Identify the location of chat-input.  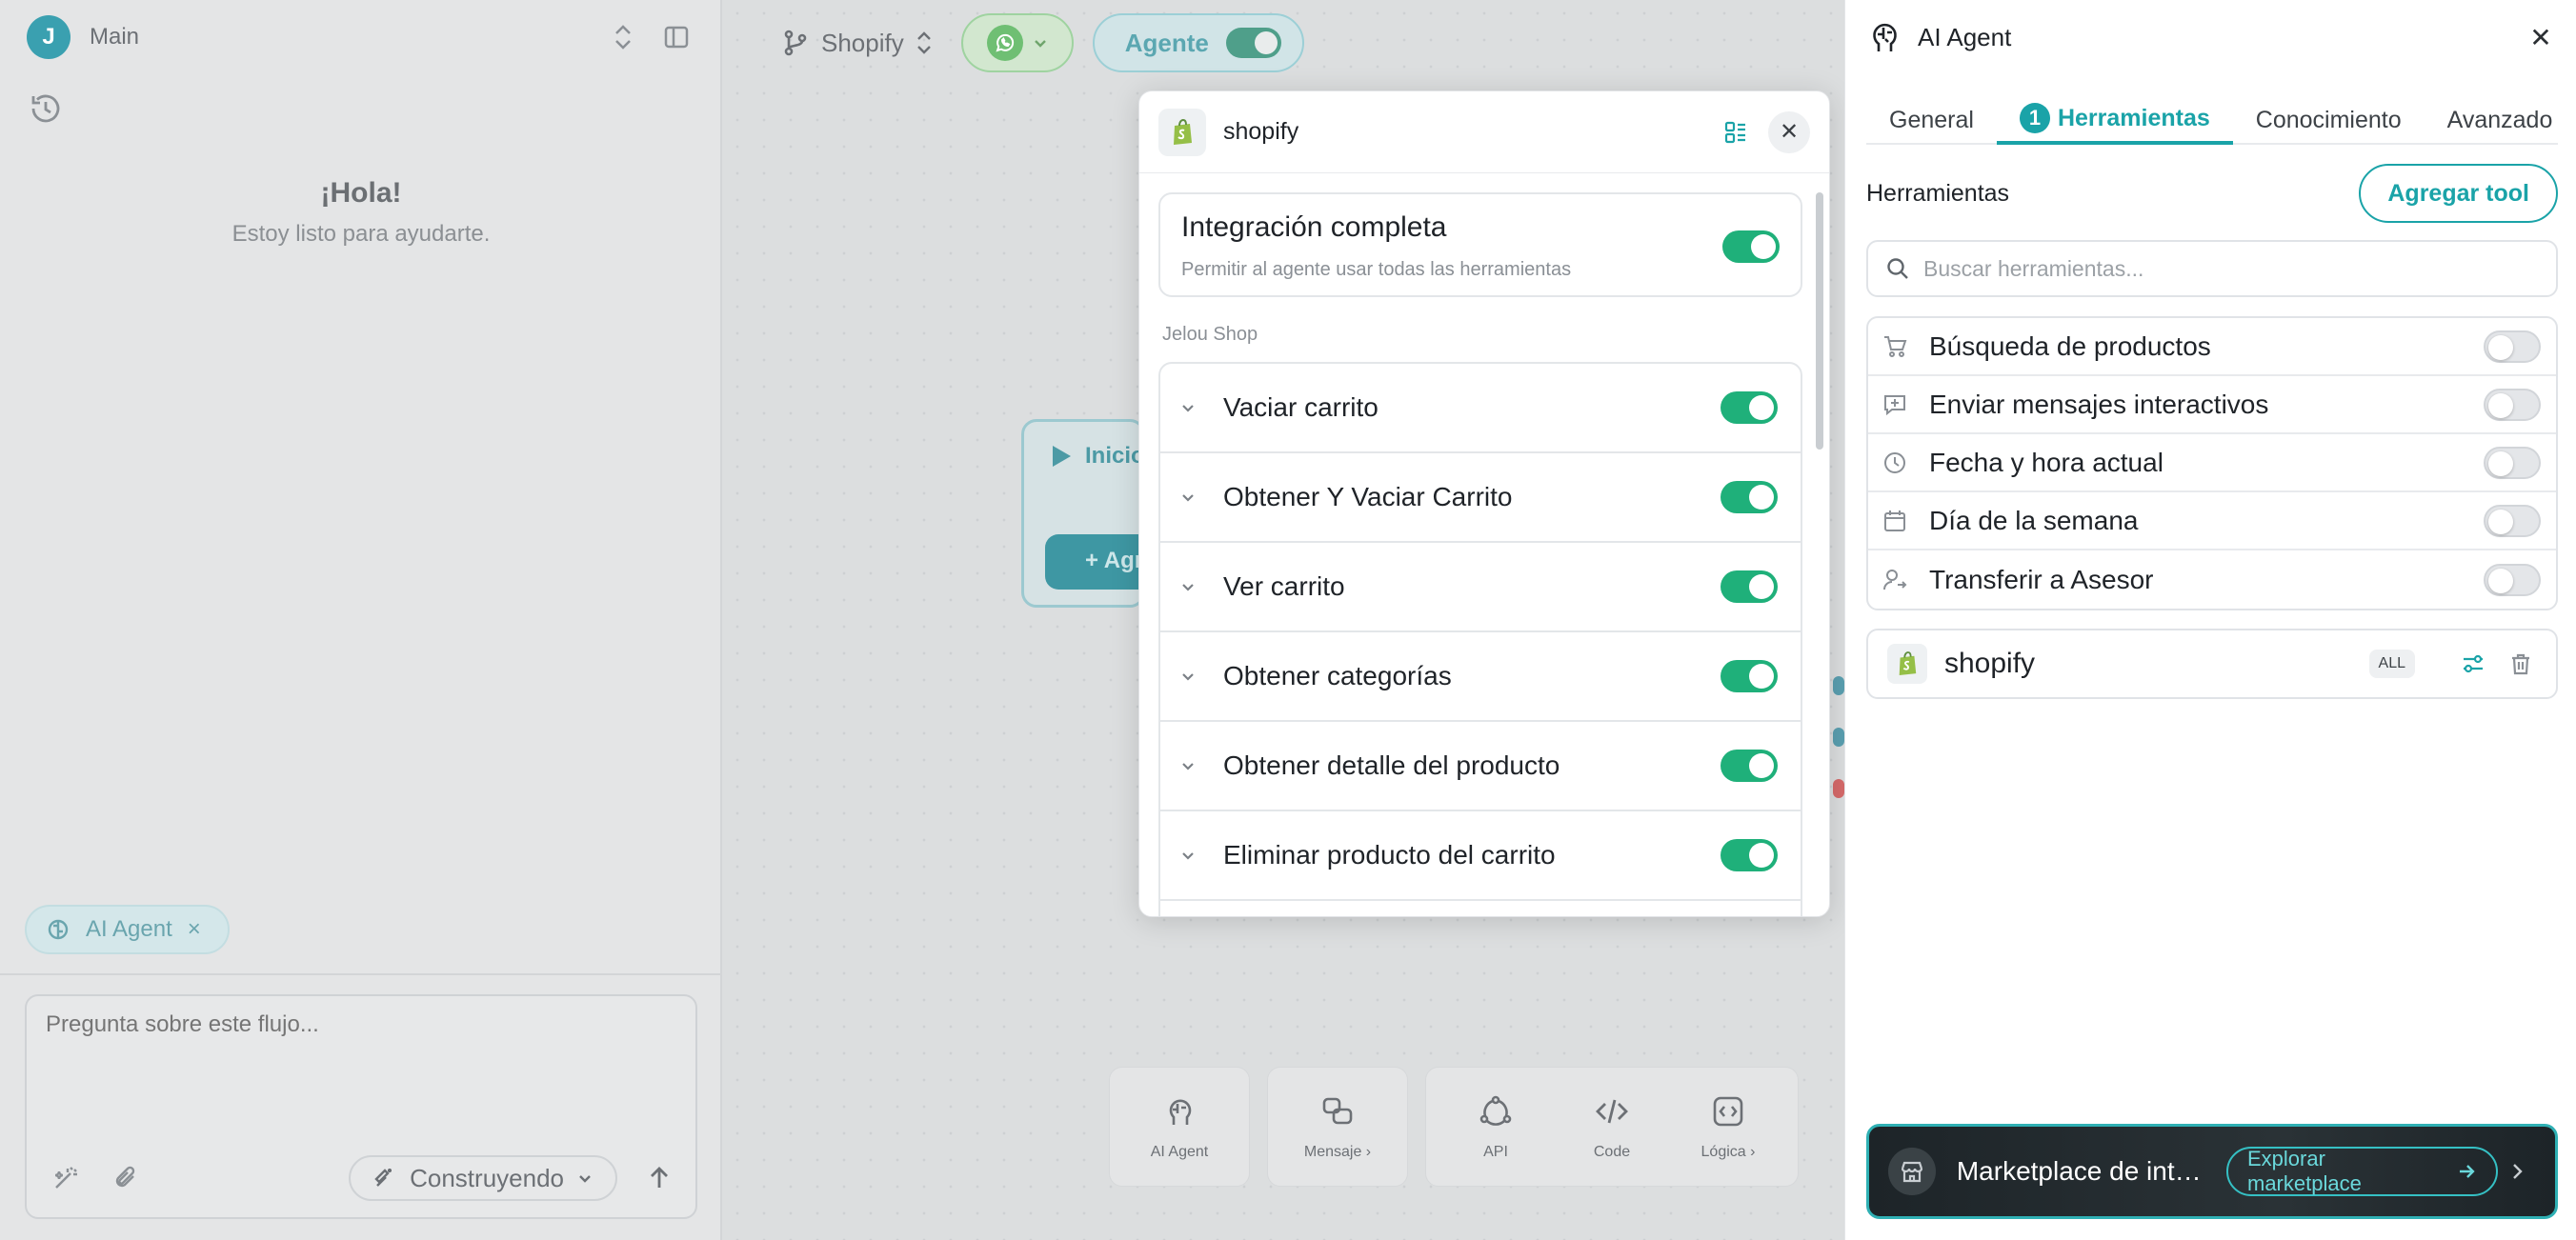
(360, 1068).